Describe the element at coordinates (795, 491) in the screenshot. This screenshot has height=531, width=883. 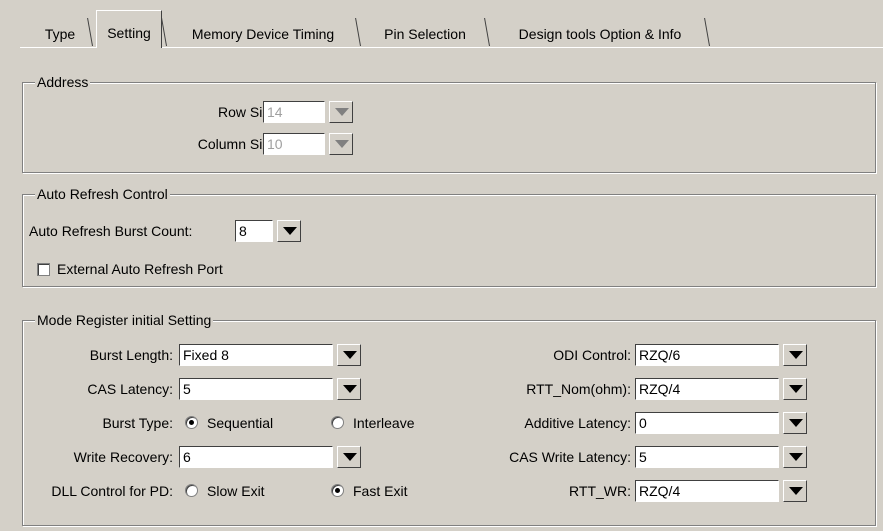
I see `rtt-wr-dropdown-icon` at that location.